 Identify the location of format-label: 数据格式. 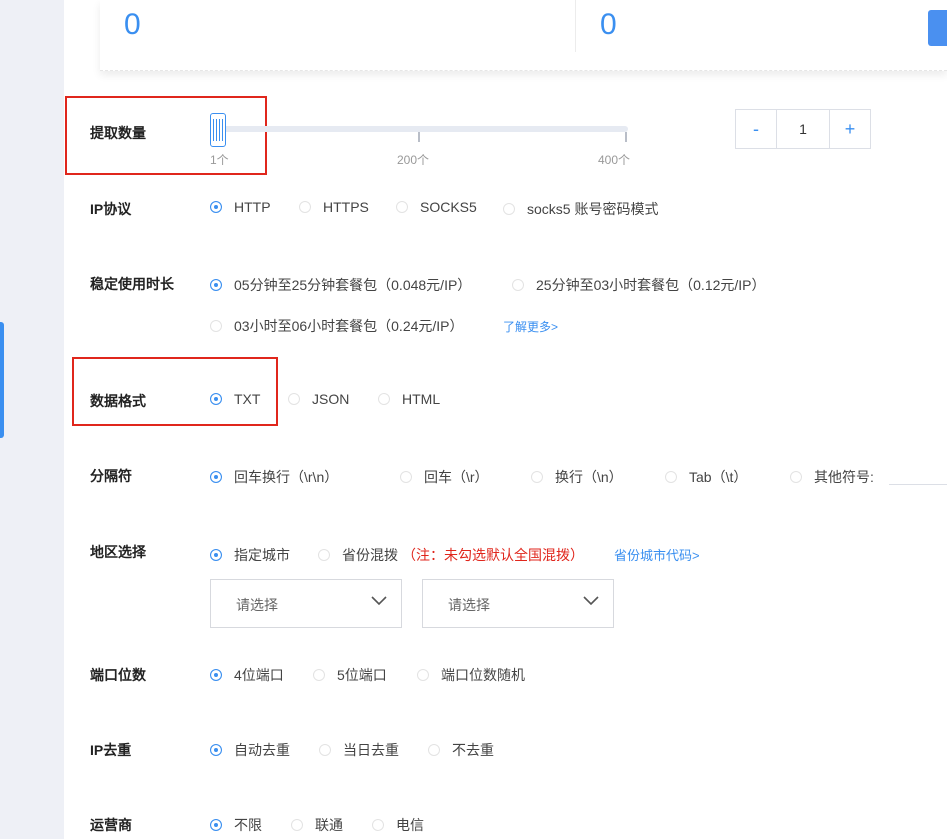
(118, 401).